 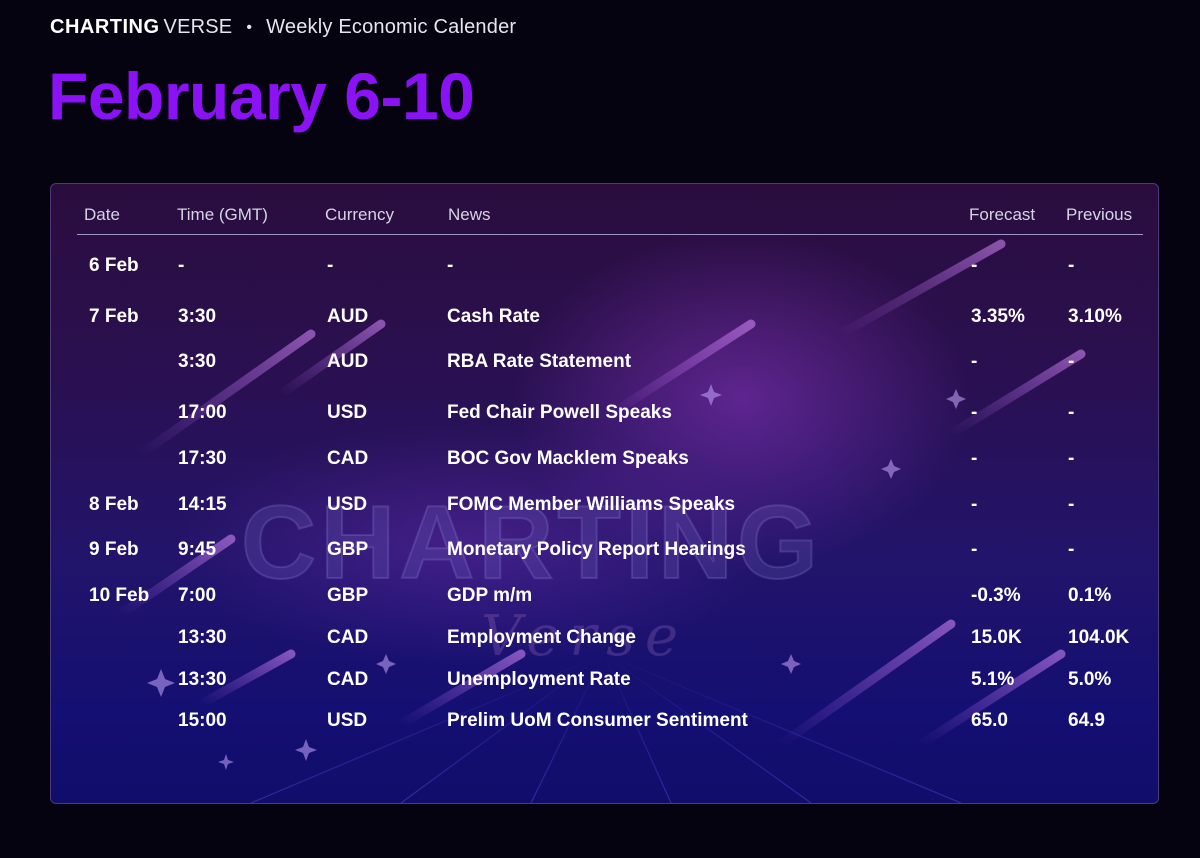 What do you see at coordinates (114, 549) in the screenshot?
I see `cell-date: 9 Feb` at bounding box center [114, 549].